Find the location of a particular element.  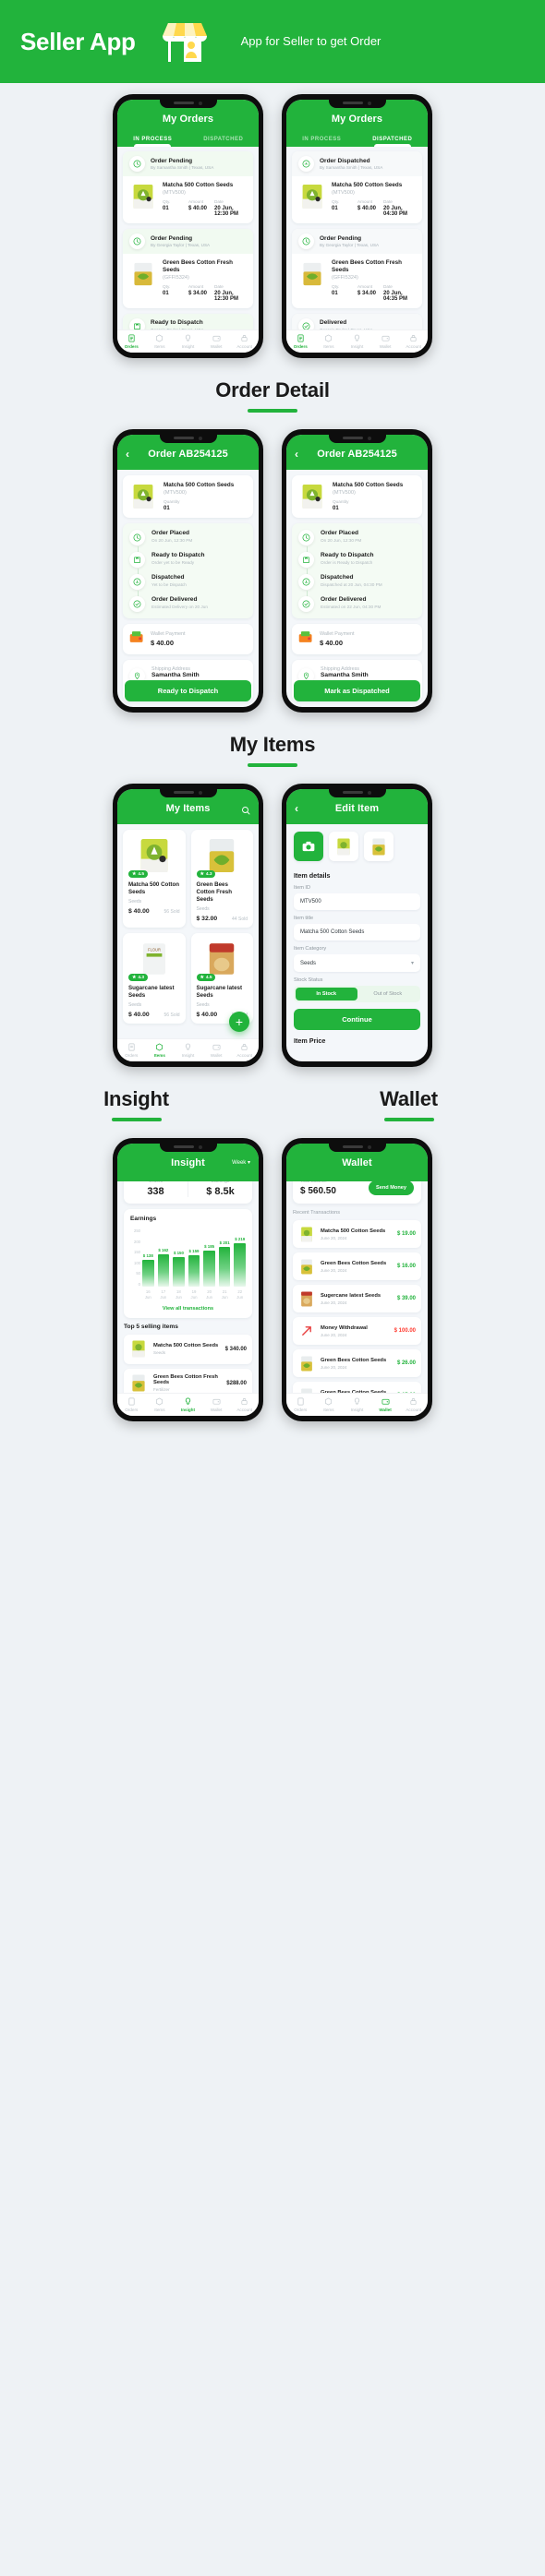

period-selector: Week ▾ is located at coordinates (241, 1163).